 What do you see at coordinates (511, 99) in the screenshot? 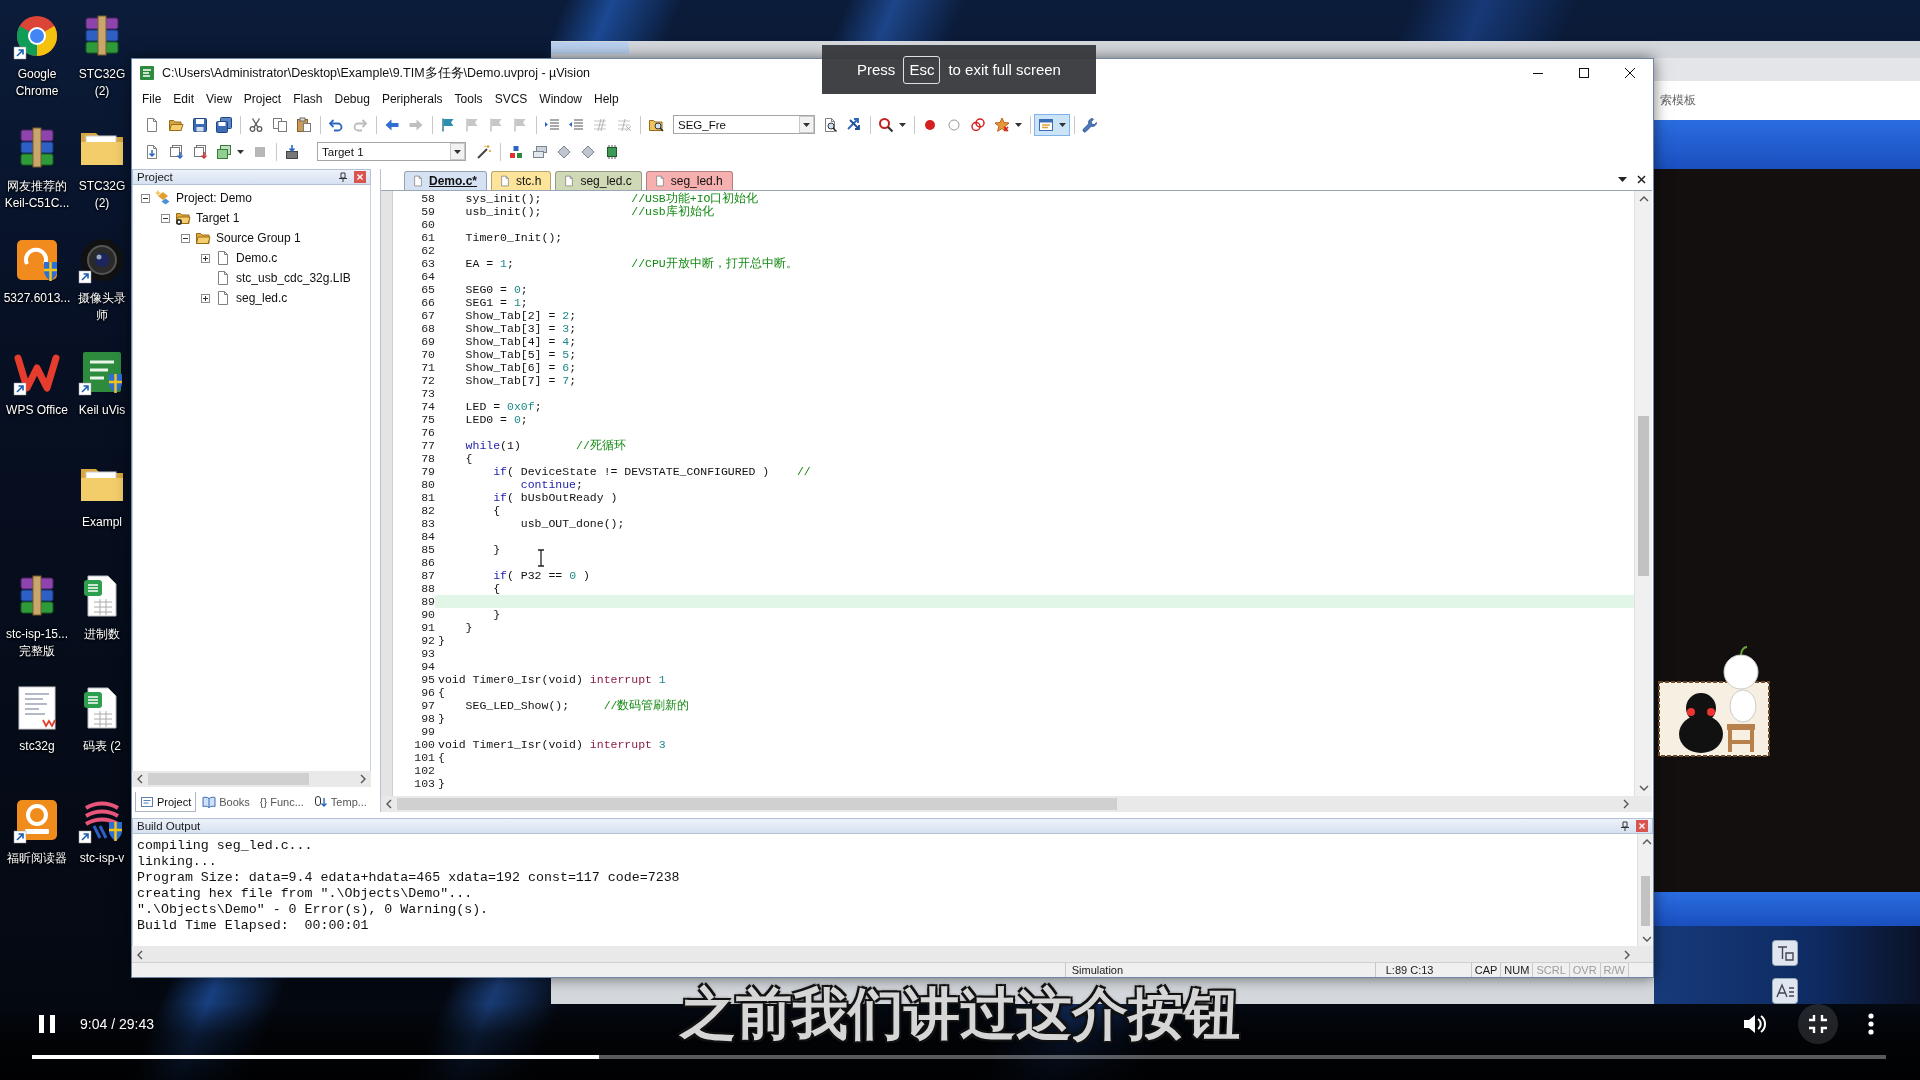
I see `menu-item: SVCS` at bounding box center [511, 99].